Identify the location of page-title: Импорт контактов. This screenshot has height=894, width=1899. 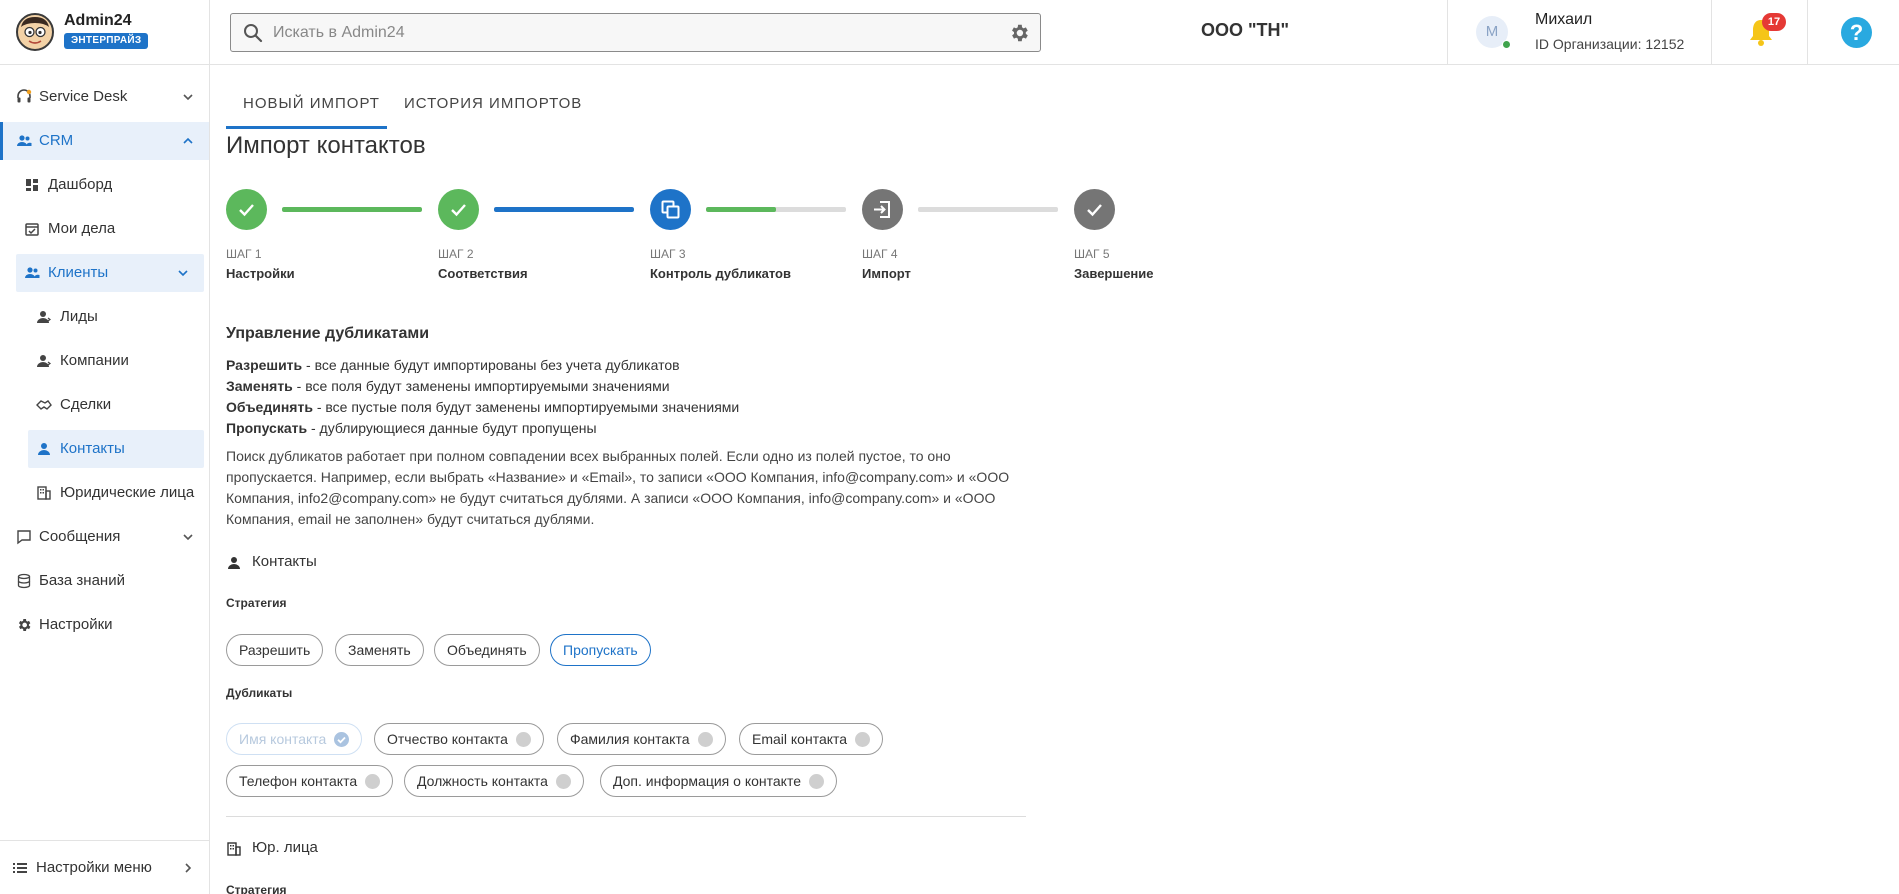
(326, 145).